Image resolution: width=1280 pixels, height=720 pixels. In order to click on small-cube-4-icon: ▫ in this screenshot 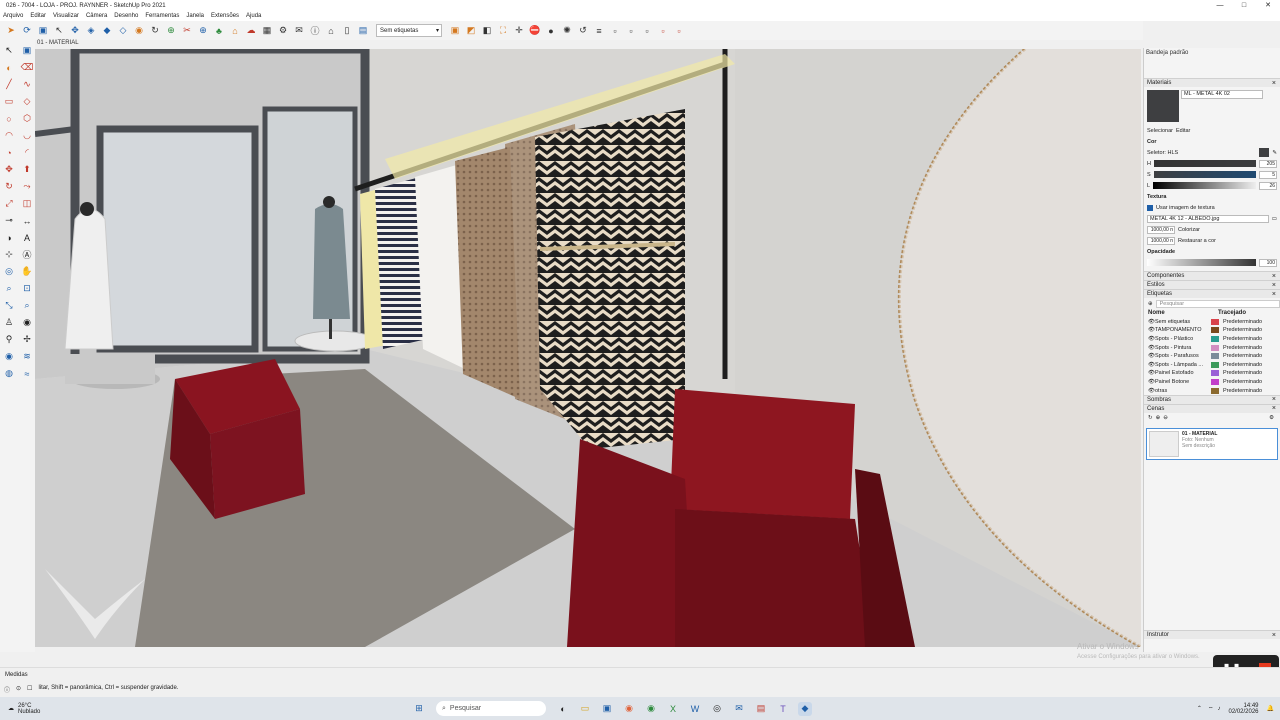, I will do `click(663, 31)`.